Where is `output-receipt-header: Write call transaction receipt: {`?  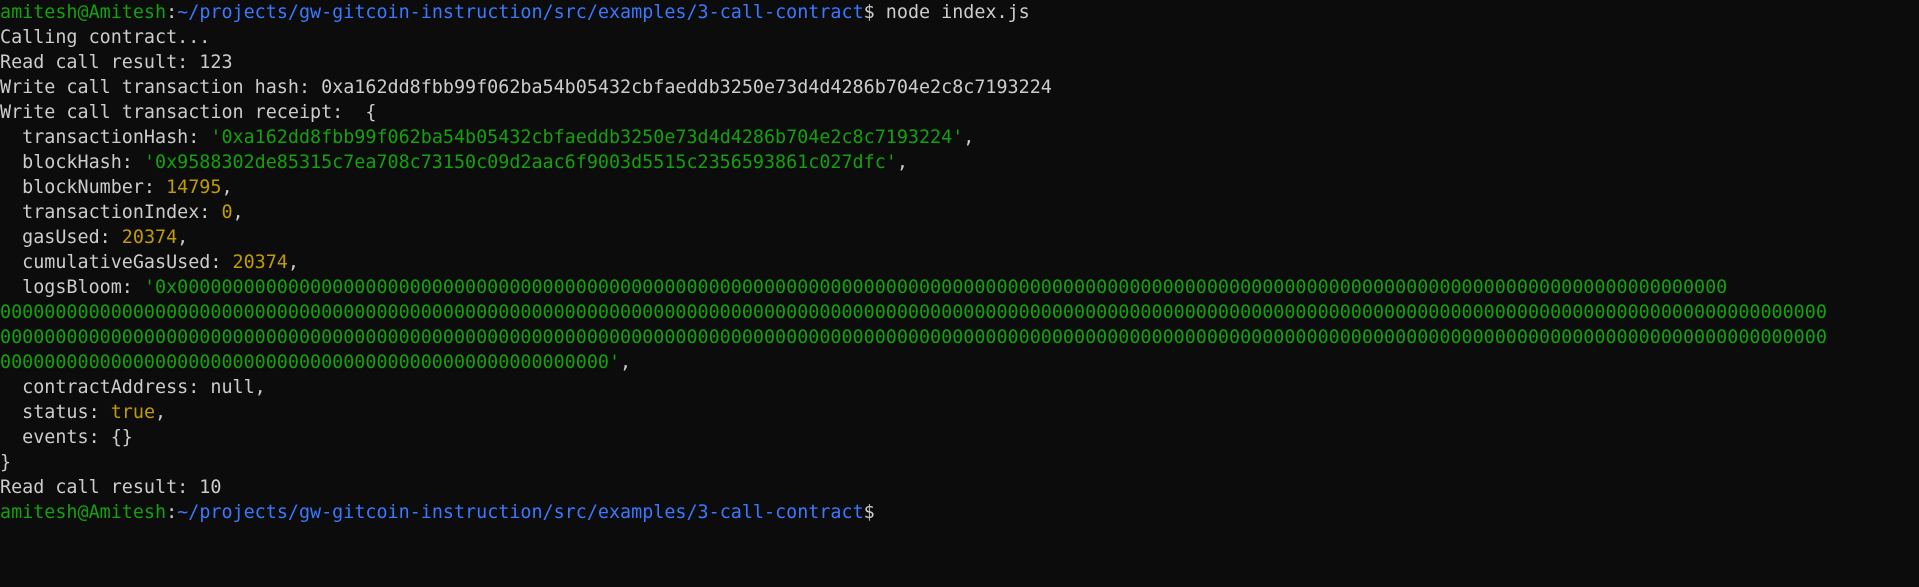 output-receipt-header: Write call transaction receipt: { is located at coordinates (188, 112).